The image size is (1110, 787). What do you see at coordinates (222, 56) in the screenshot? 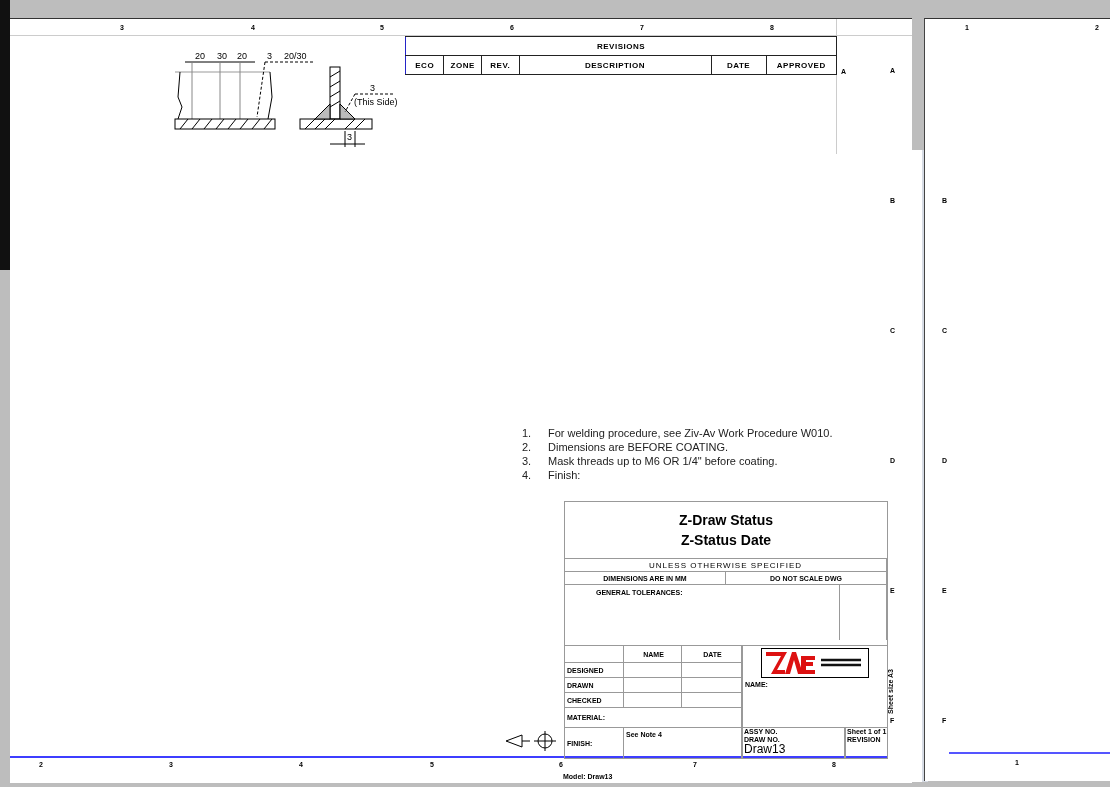
I see `dimension-label: 30` at bounding box center [222, 56].